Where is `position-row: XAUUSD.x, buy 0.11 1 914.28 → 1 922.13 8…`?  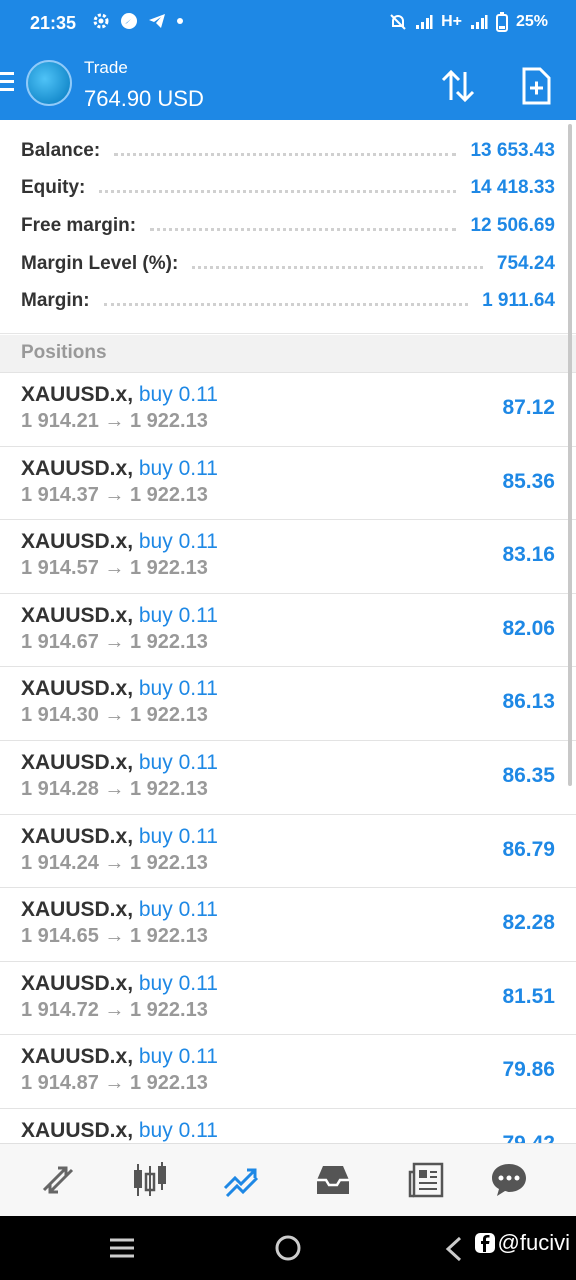 position-row: XAUUSD.x, buy 0.11 1 914.28 → 1 922.13 8… is located at coordinates (288, 778).